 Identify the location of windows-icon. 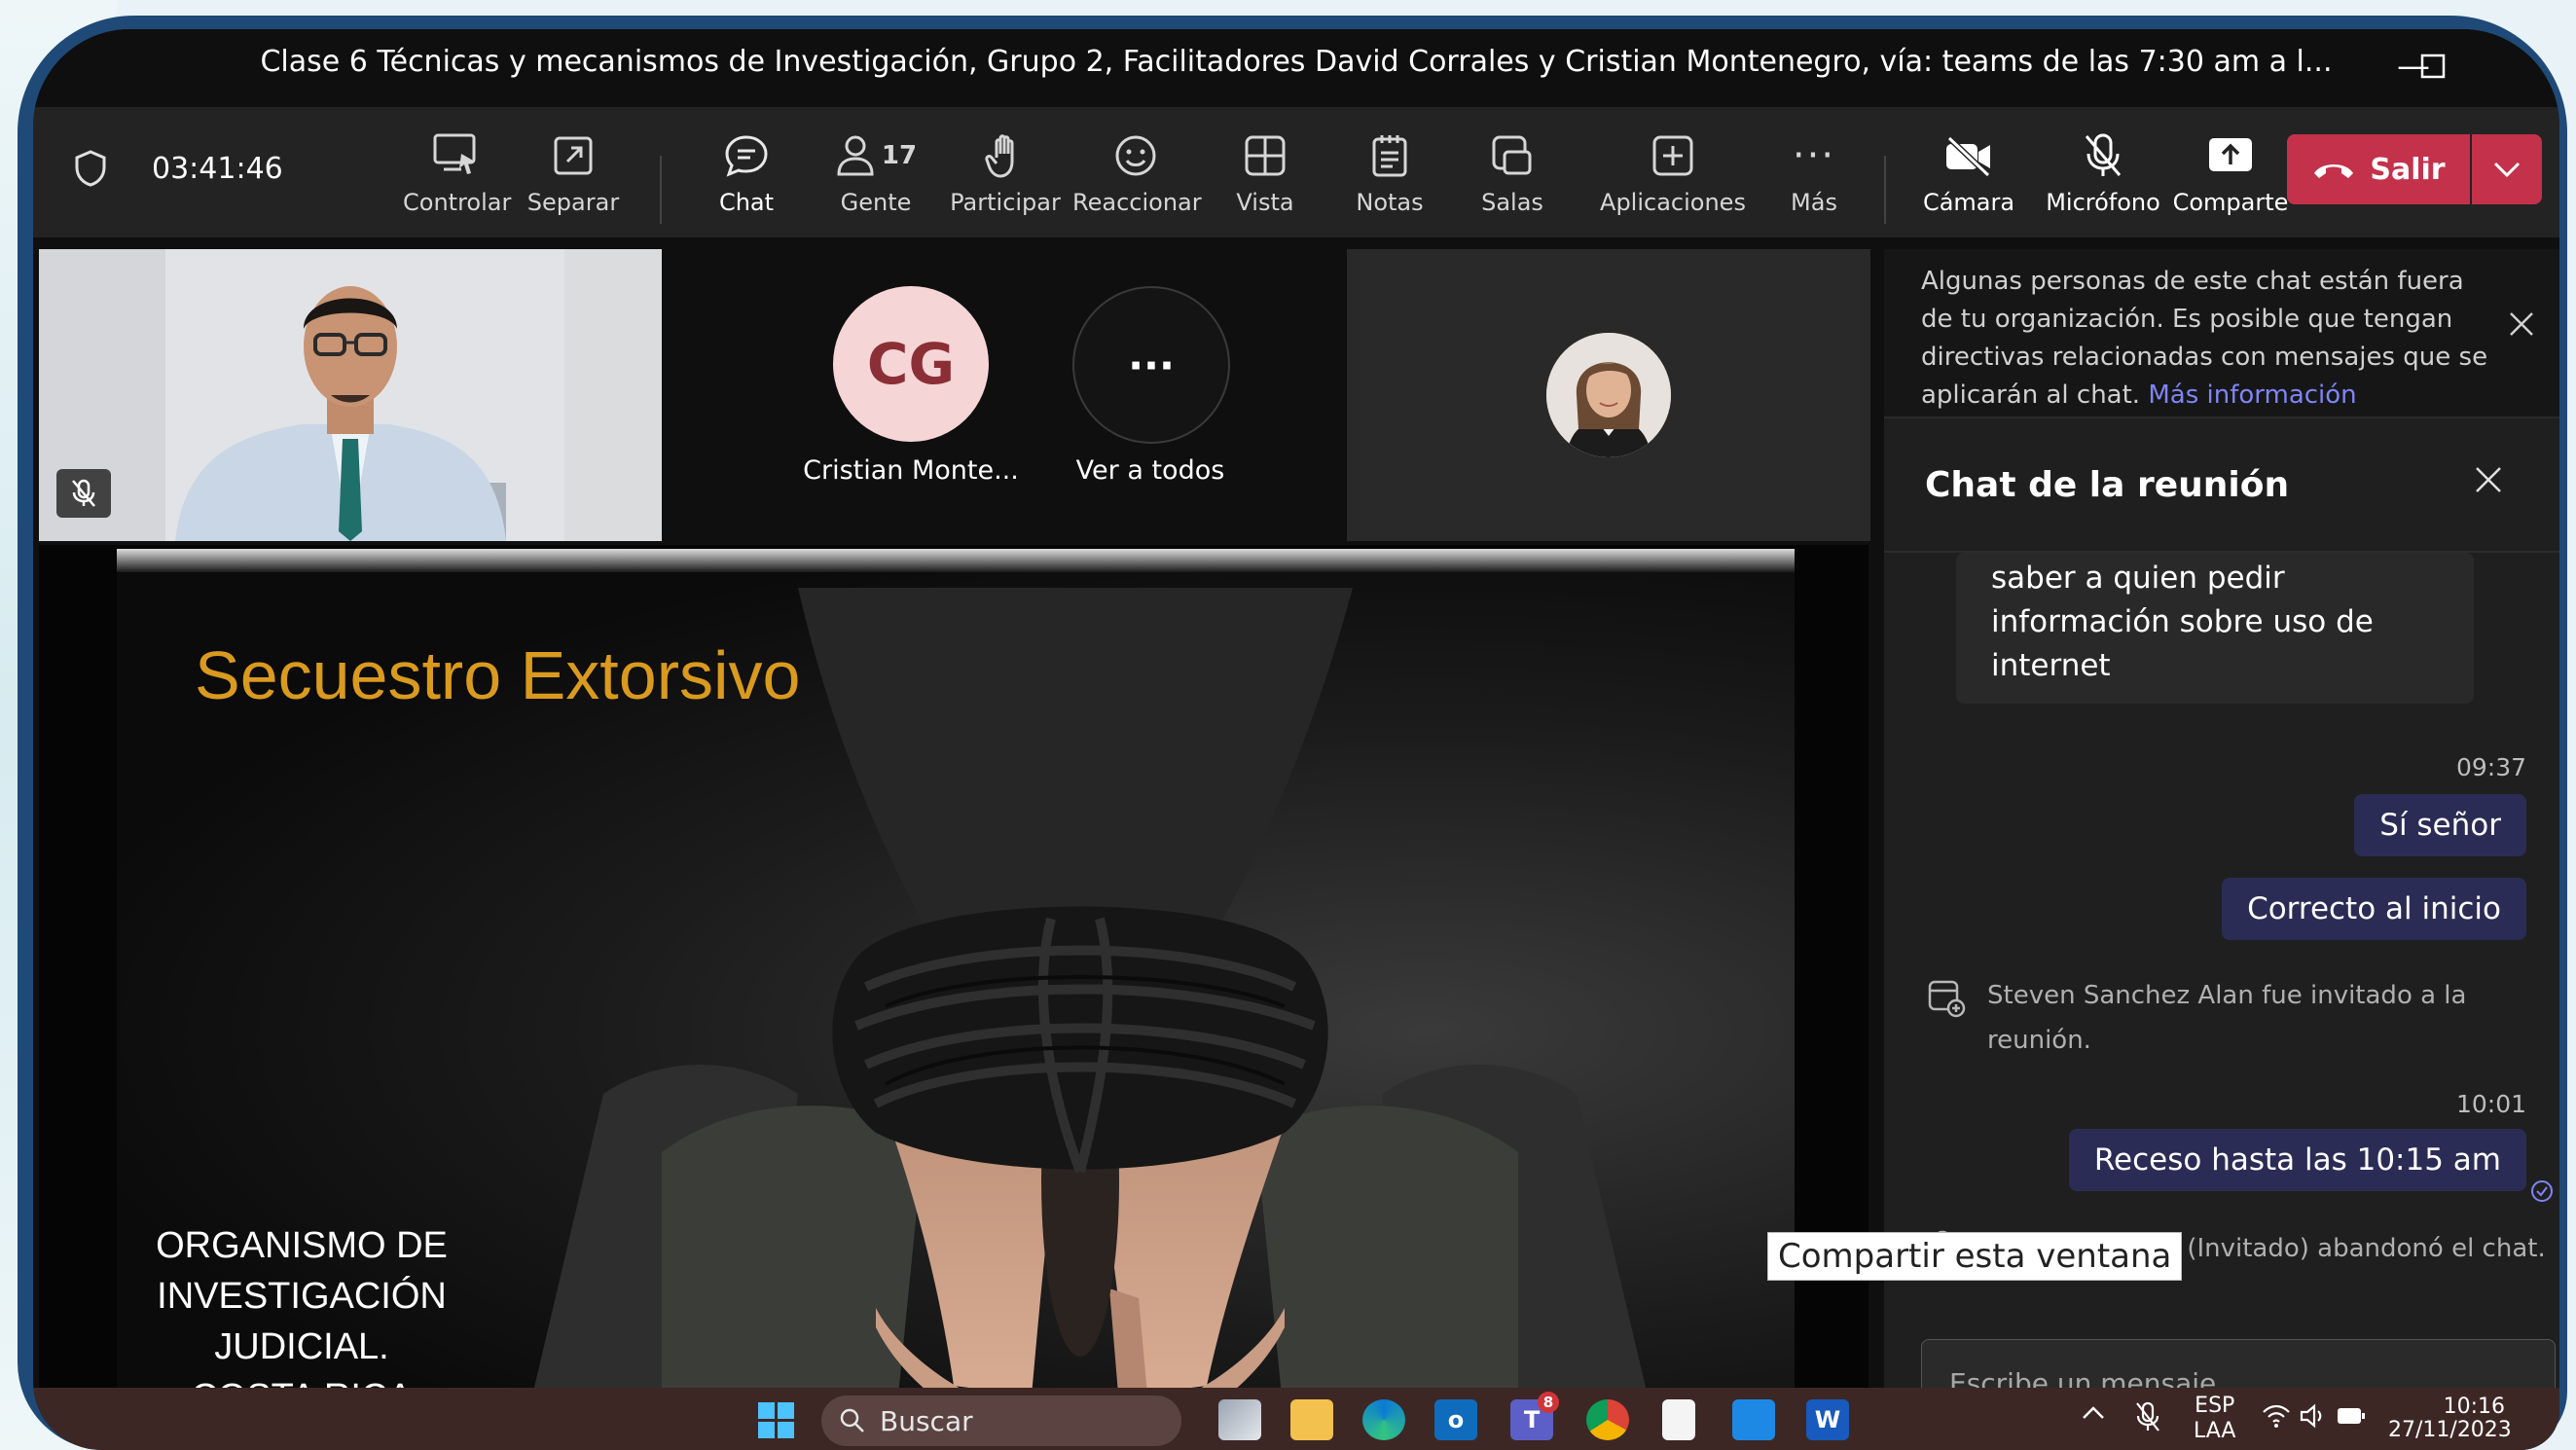
(776, 1420).